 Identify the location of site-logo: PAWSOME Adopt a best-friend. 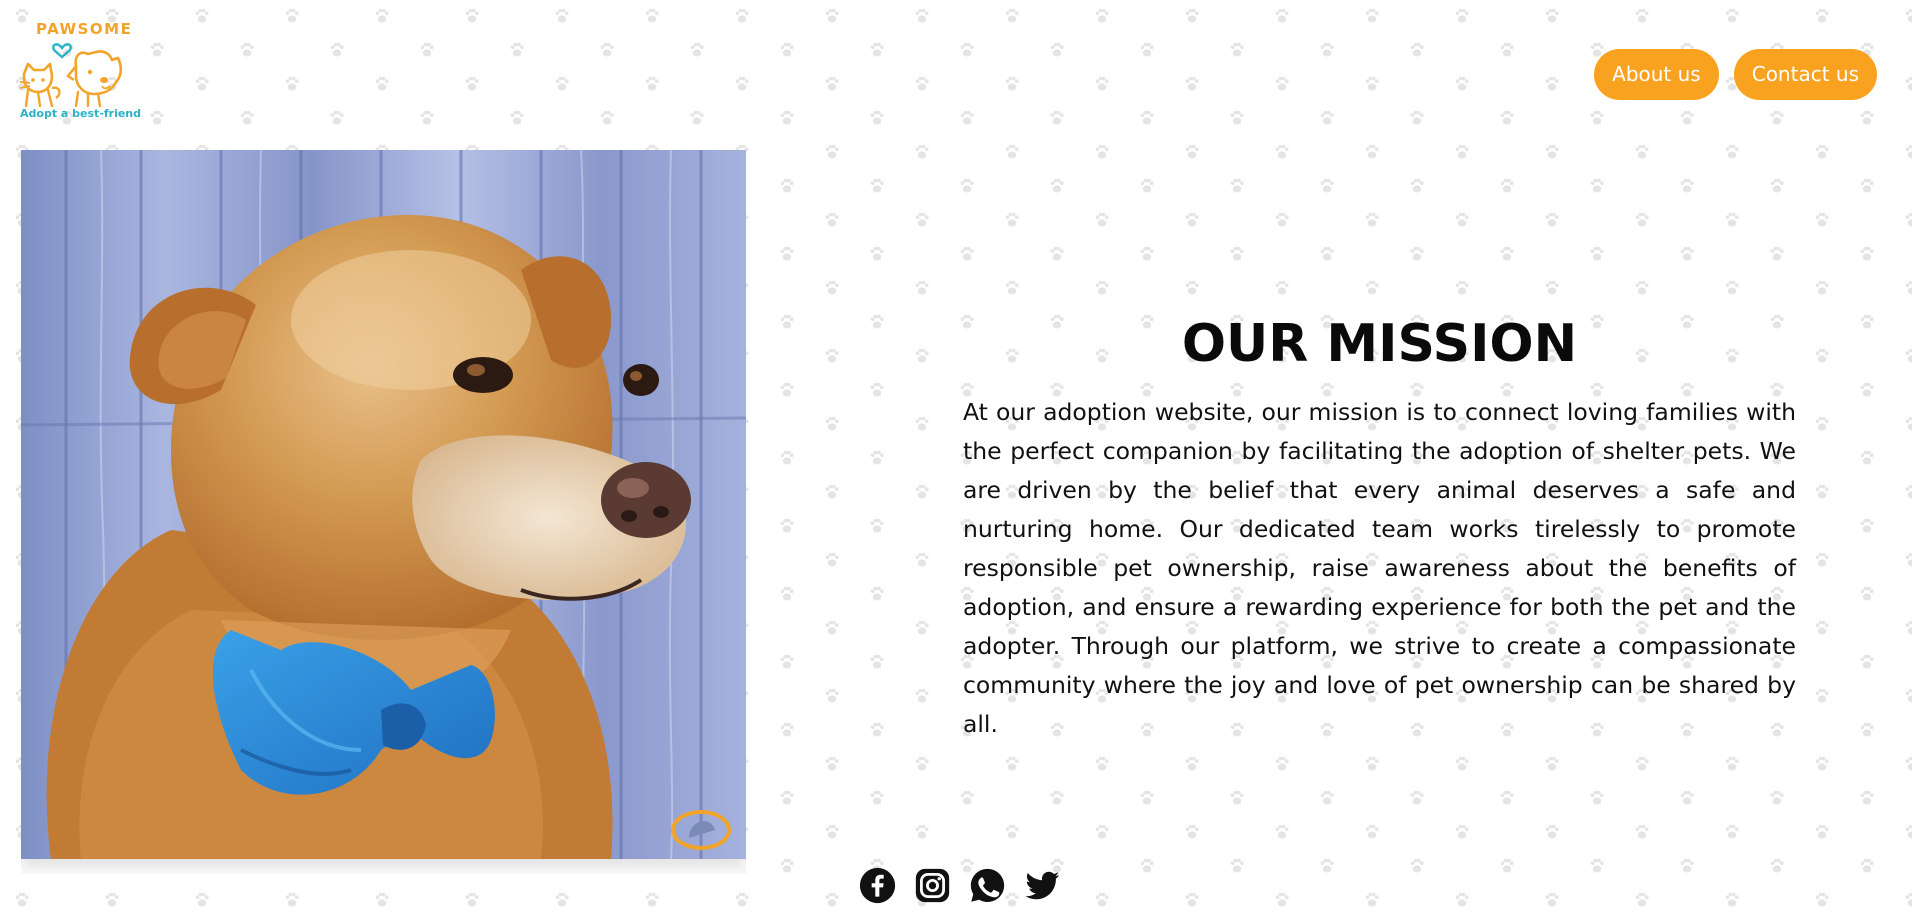
(83, 72).